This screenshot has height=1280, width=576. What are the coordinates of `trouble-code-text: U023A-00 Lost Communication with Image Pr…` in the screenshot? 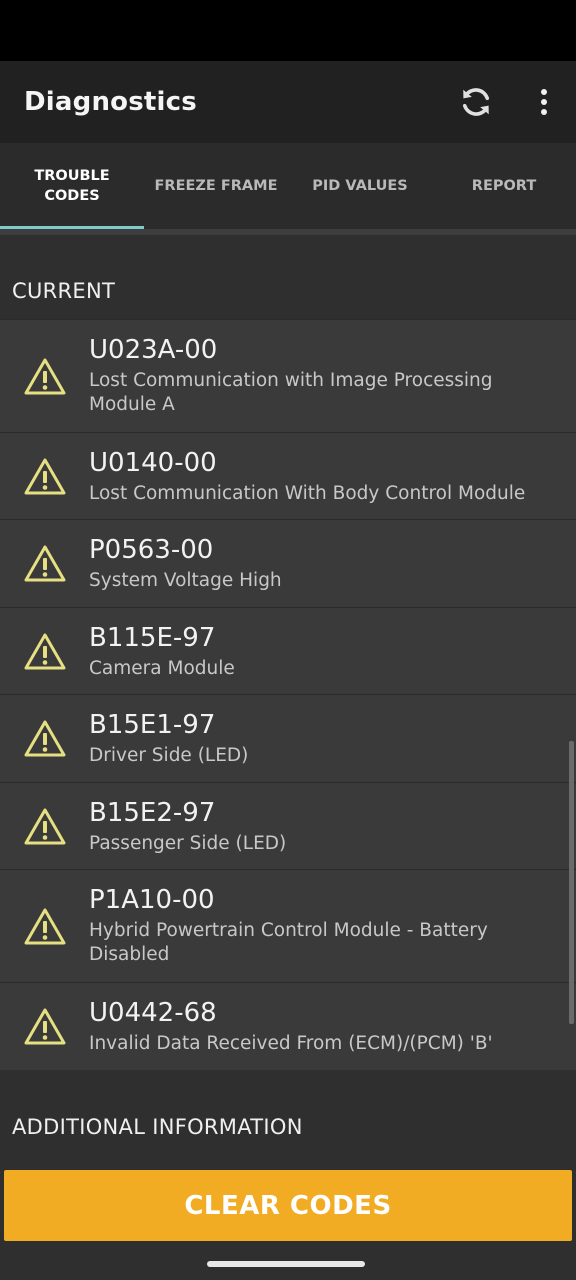 It's located at (332, 368).